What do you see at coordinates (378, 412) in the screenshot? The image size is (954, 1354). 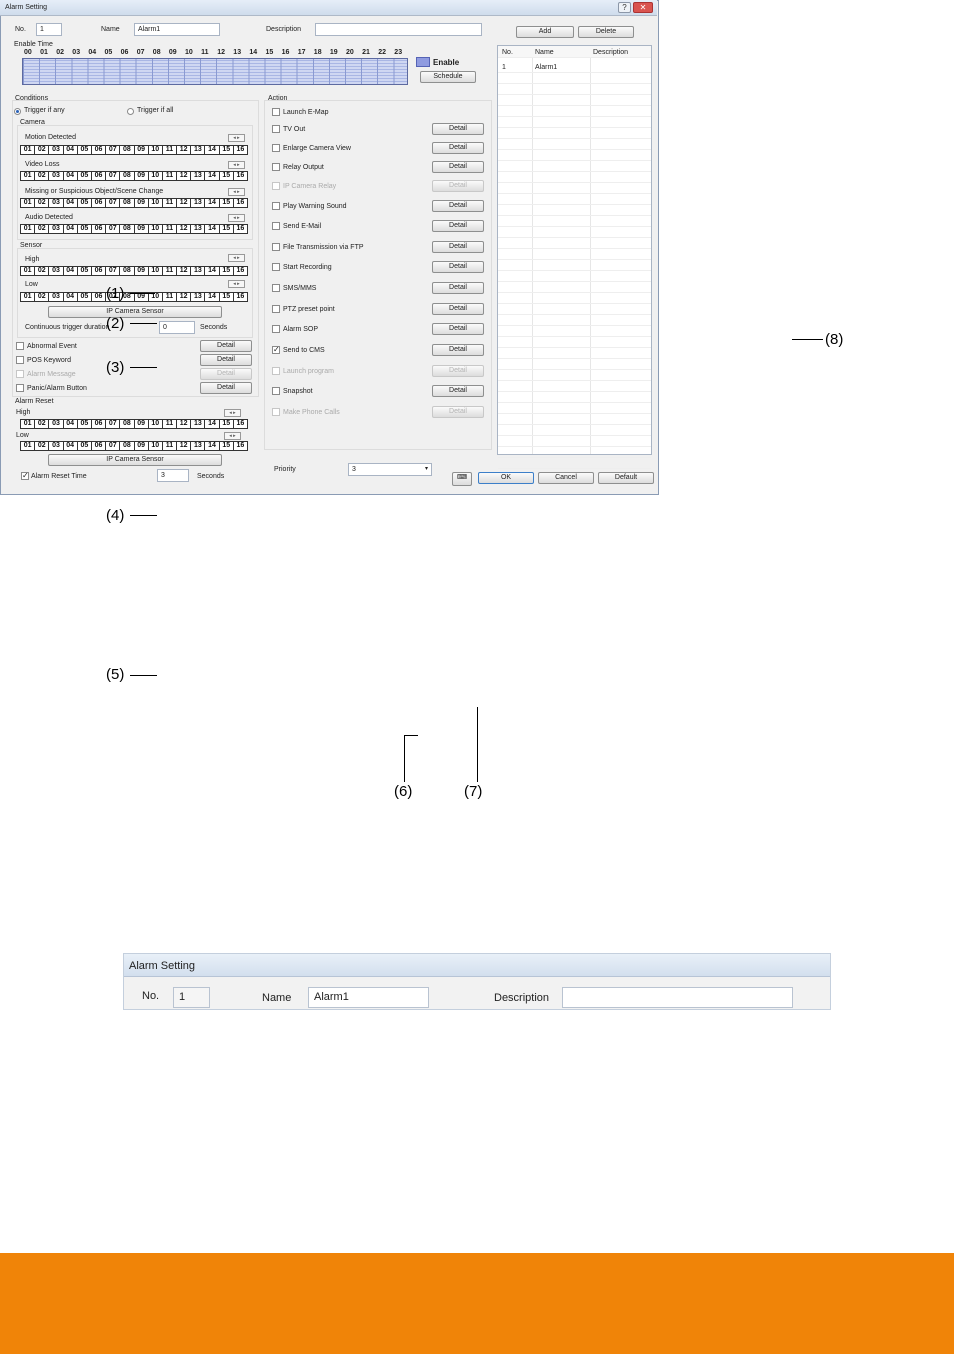 I see `action-row: Make Phone Calls Detail` at bounding box center [378, 412].